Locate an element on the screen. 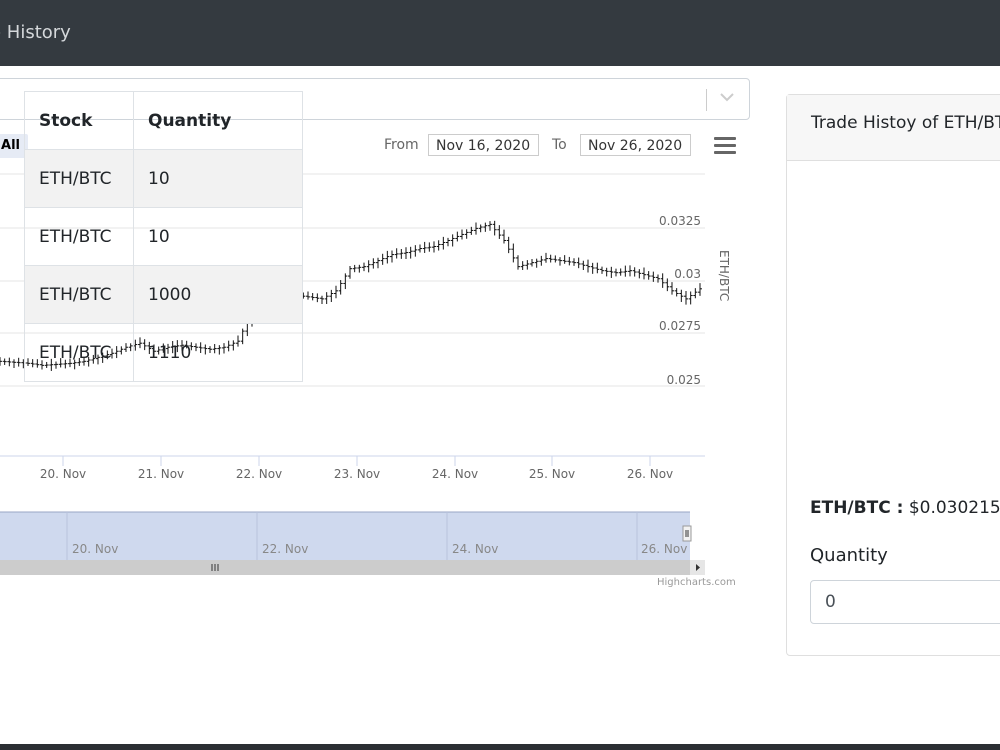 This screenshot has height=750, width=1000. quantity-input is located at coordinates (905, 602).